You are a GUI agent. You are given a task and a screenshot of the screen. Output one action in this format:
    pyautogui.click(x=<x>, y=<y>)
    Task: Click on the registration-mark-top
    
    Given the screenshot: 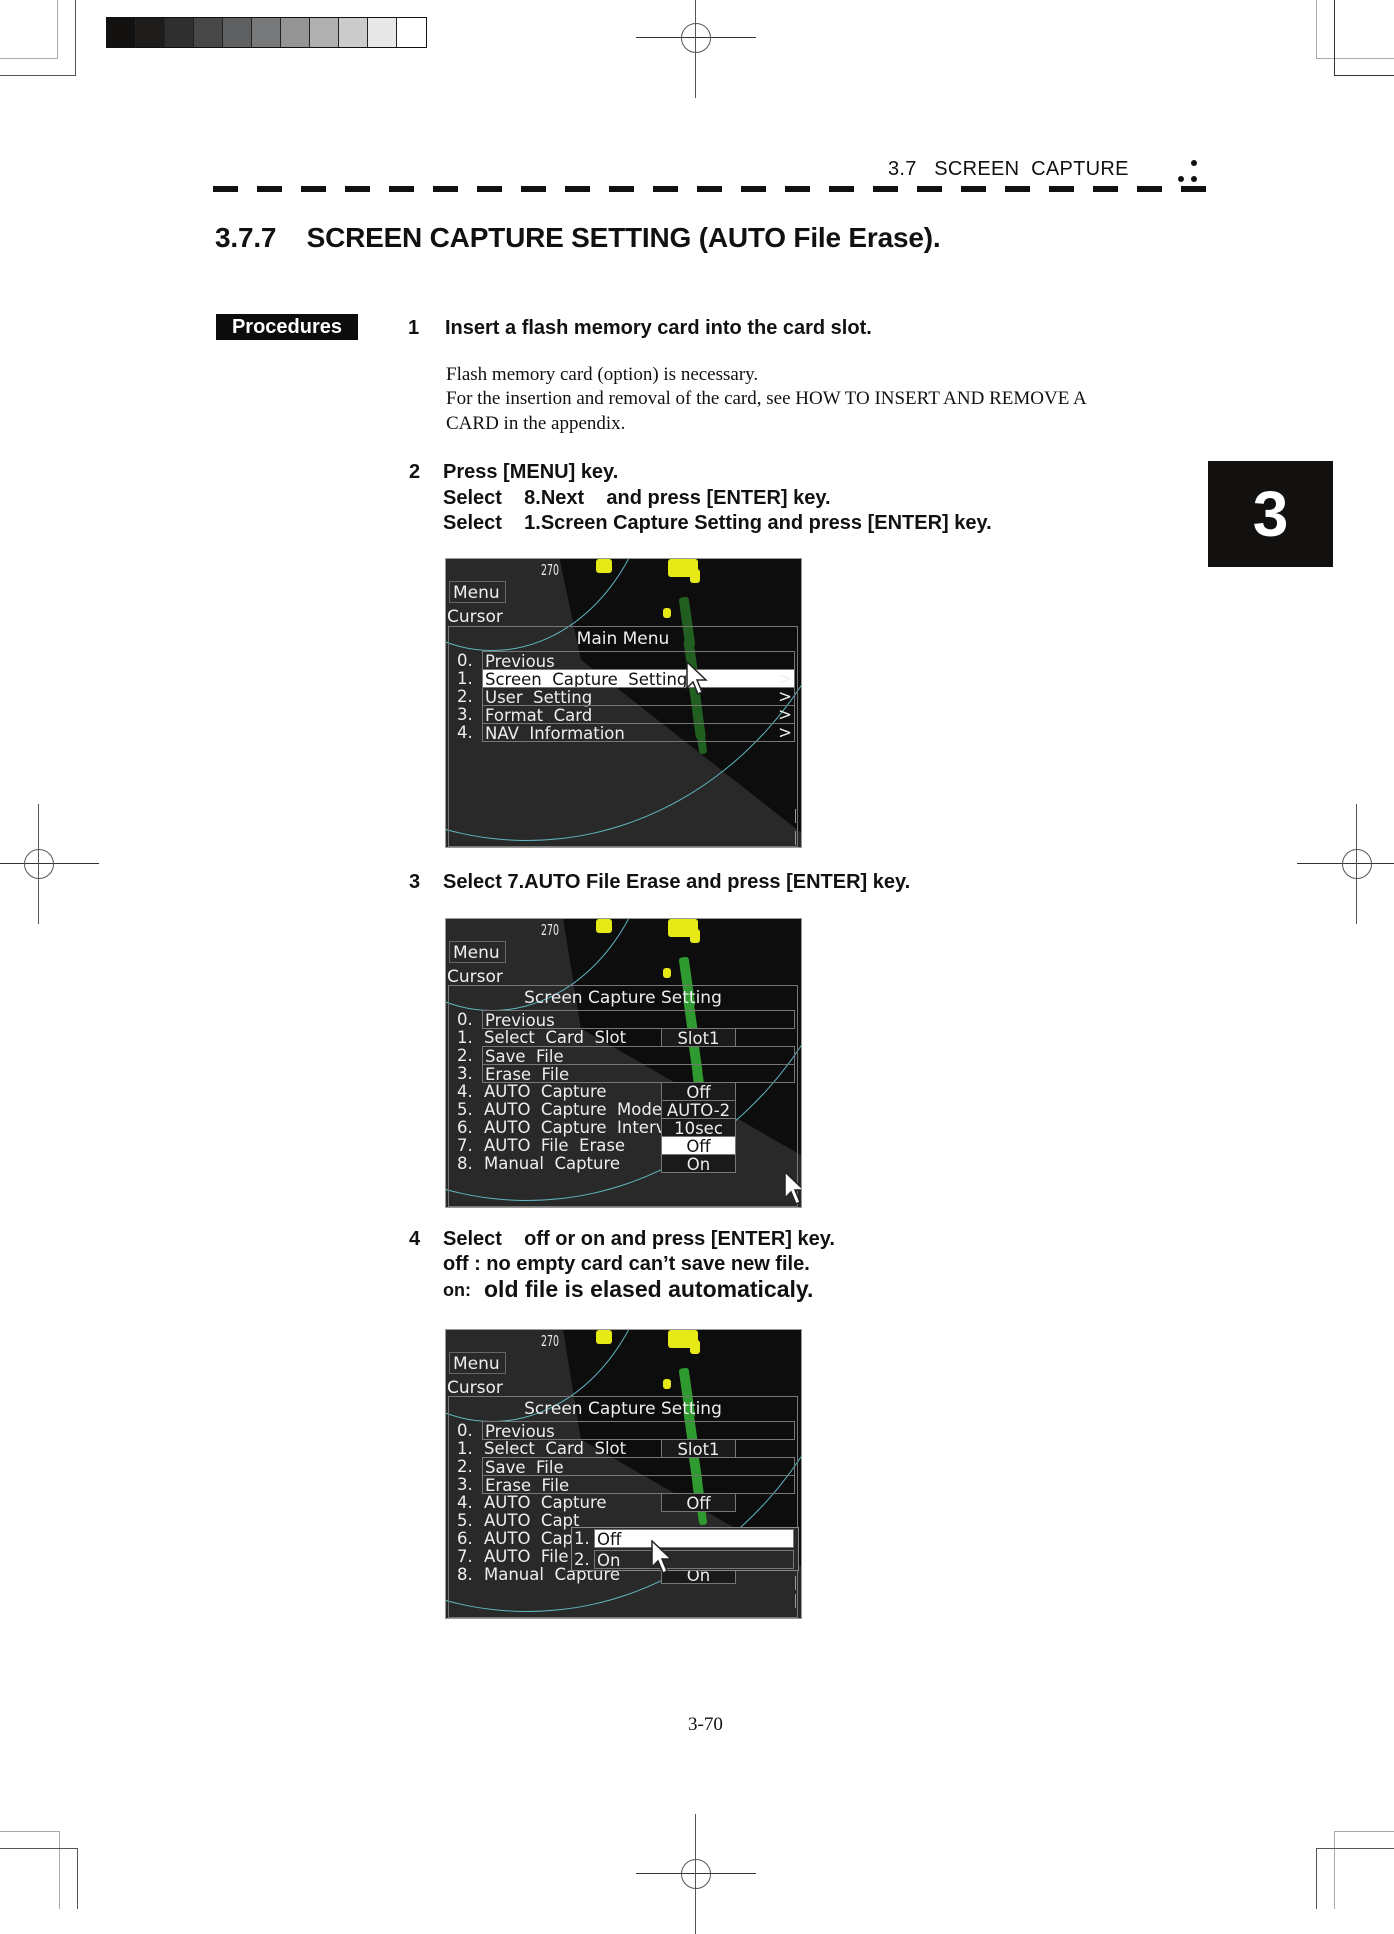 What is the action you would take?
    pyautogui.click(x=696, y=49)
    